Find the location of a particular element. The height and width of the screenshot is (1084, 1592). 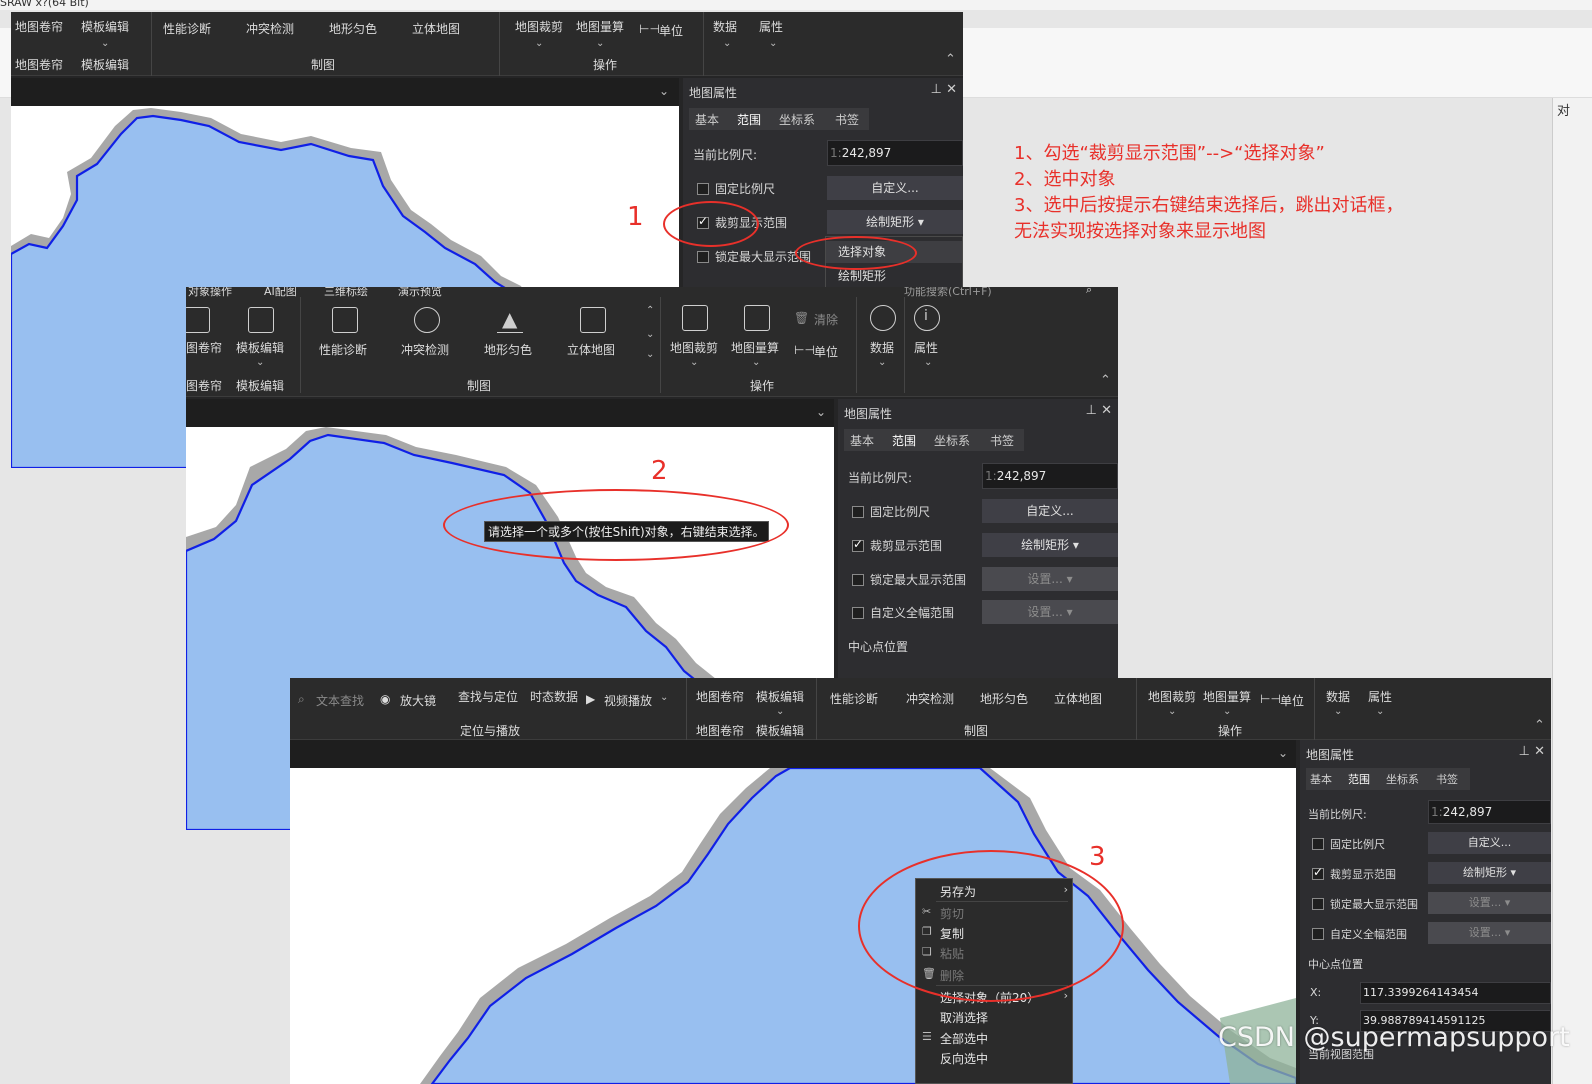

temporal-data-button: 时态数据 is located at coordinates (554, 696).